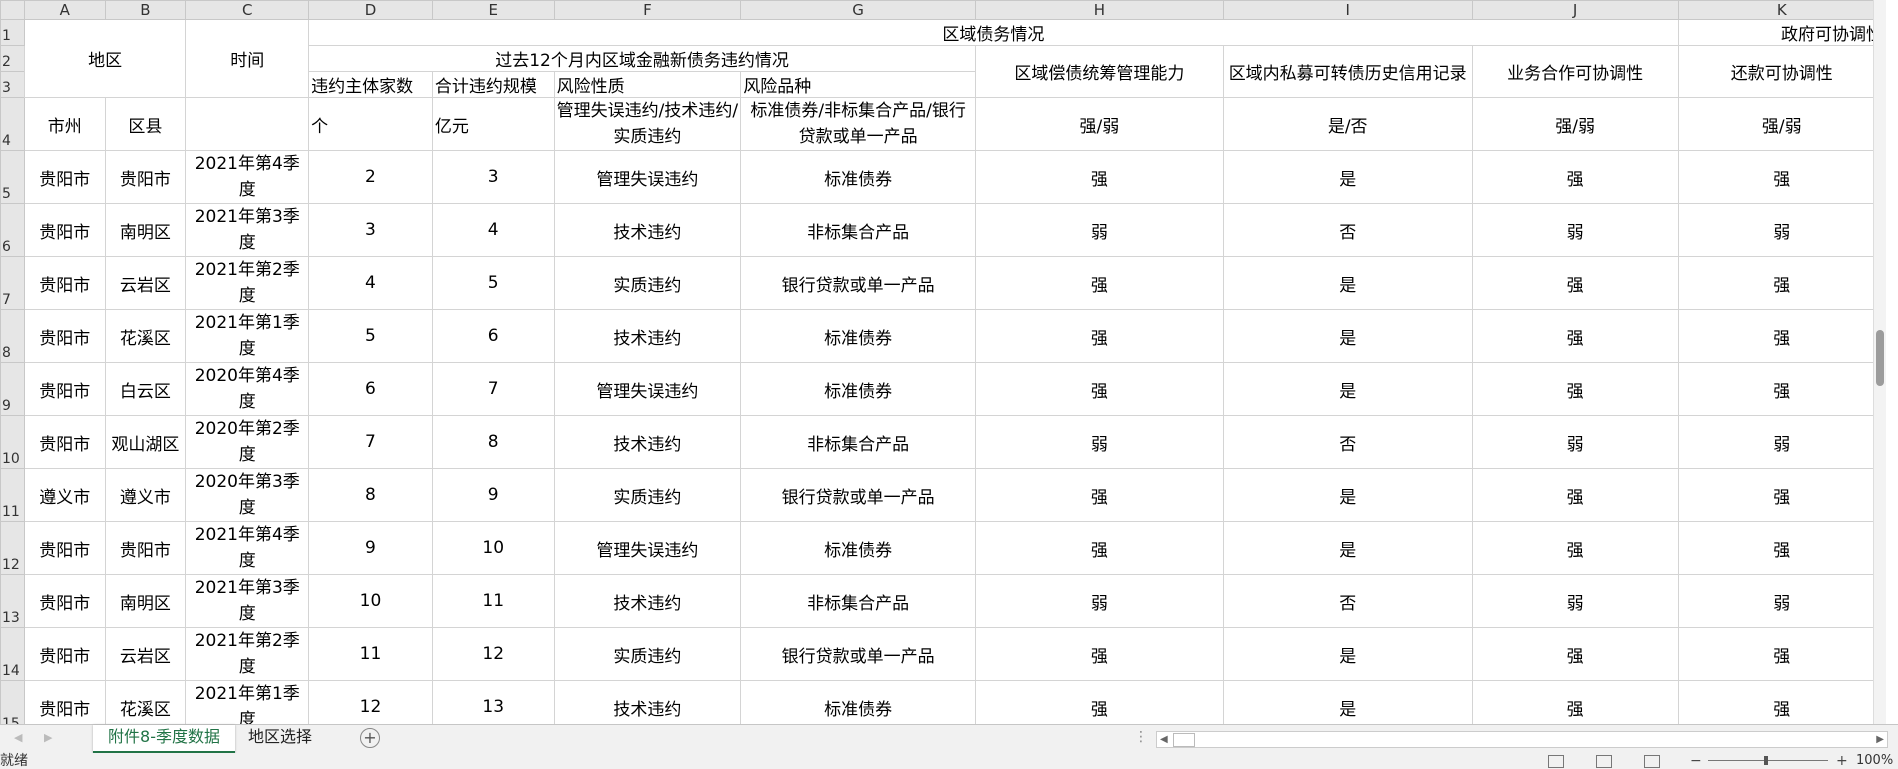  What do you see at coordinates (1781, 124) in the screenshot?
I see `cell-coord-options: 强/弱` at bounding box center [1781, 124].